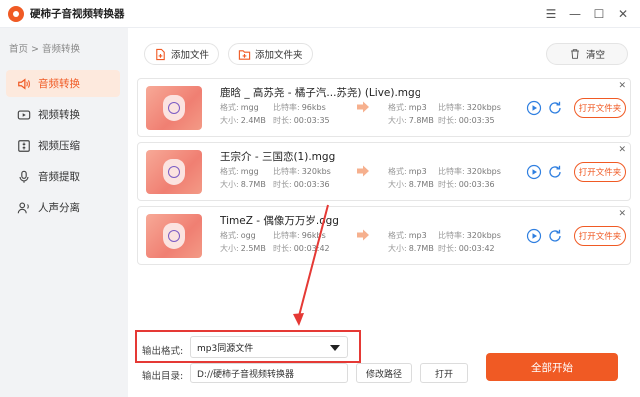 The image size is (640, 397). What do you see at coordinates (59, 84) in the screenshot?
I see `sidebar-item-label: 音频转换` at bounding box center [59, 84].